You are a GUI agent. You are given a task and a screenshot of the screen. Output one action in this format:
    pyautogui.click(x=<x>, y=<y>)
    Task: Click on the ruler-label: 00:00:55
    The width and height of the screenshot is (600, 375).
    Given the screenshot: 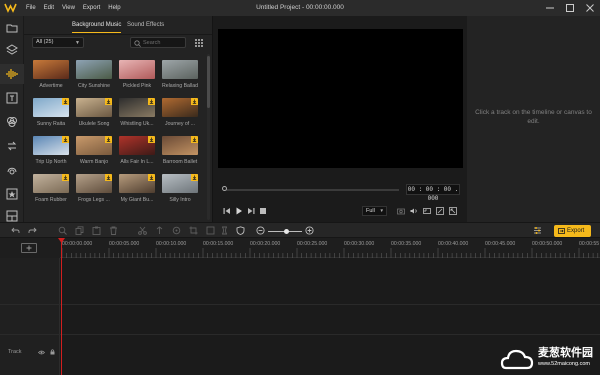 What is the action you would take?
    pyautogui.click(x=589, y=244)
    